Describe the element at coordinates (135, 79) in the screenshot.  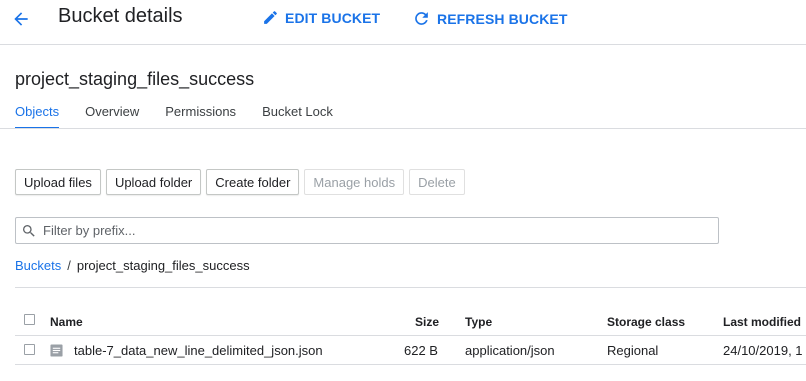
I see `bucket-name: project_staging_files_success` at that location.